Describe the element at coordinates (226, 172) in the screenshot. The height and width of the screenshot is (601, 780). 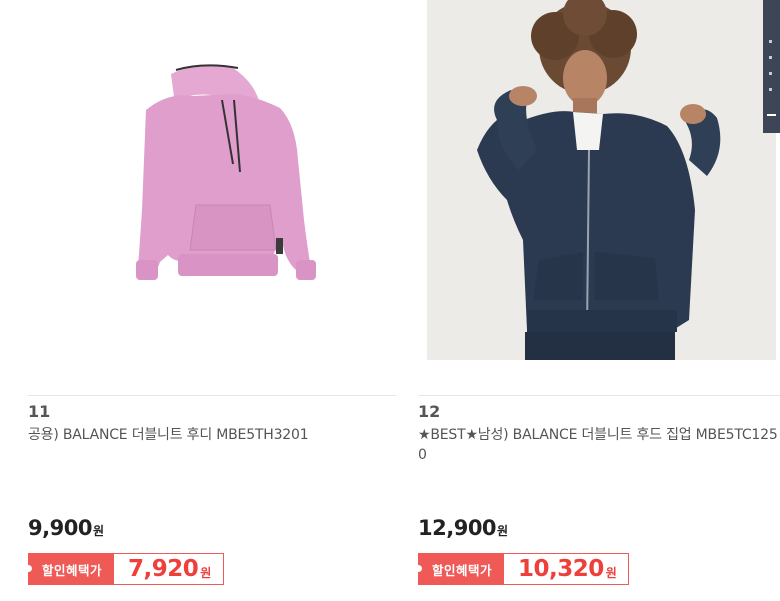
I see `pink-hoodie-illustration` at that location.